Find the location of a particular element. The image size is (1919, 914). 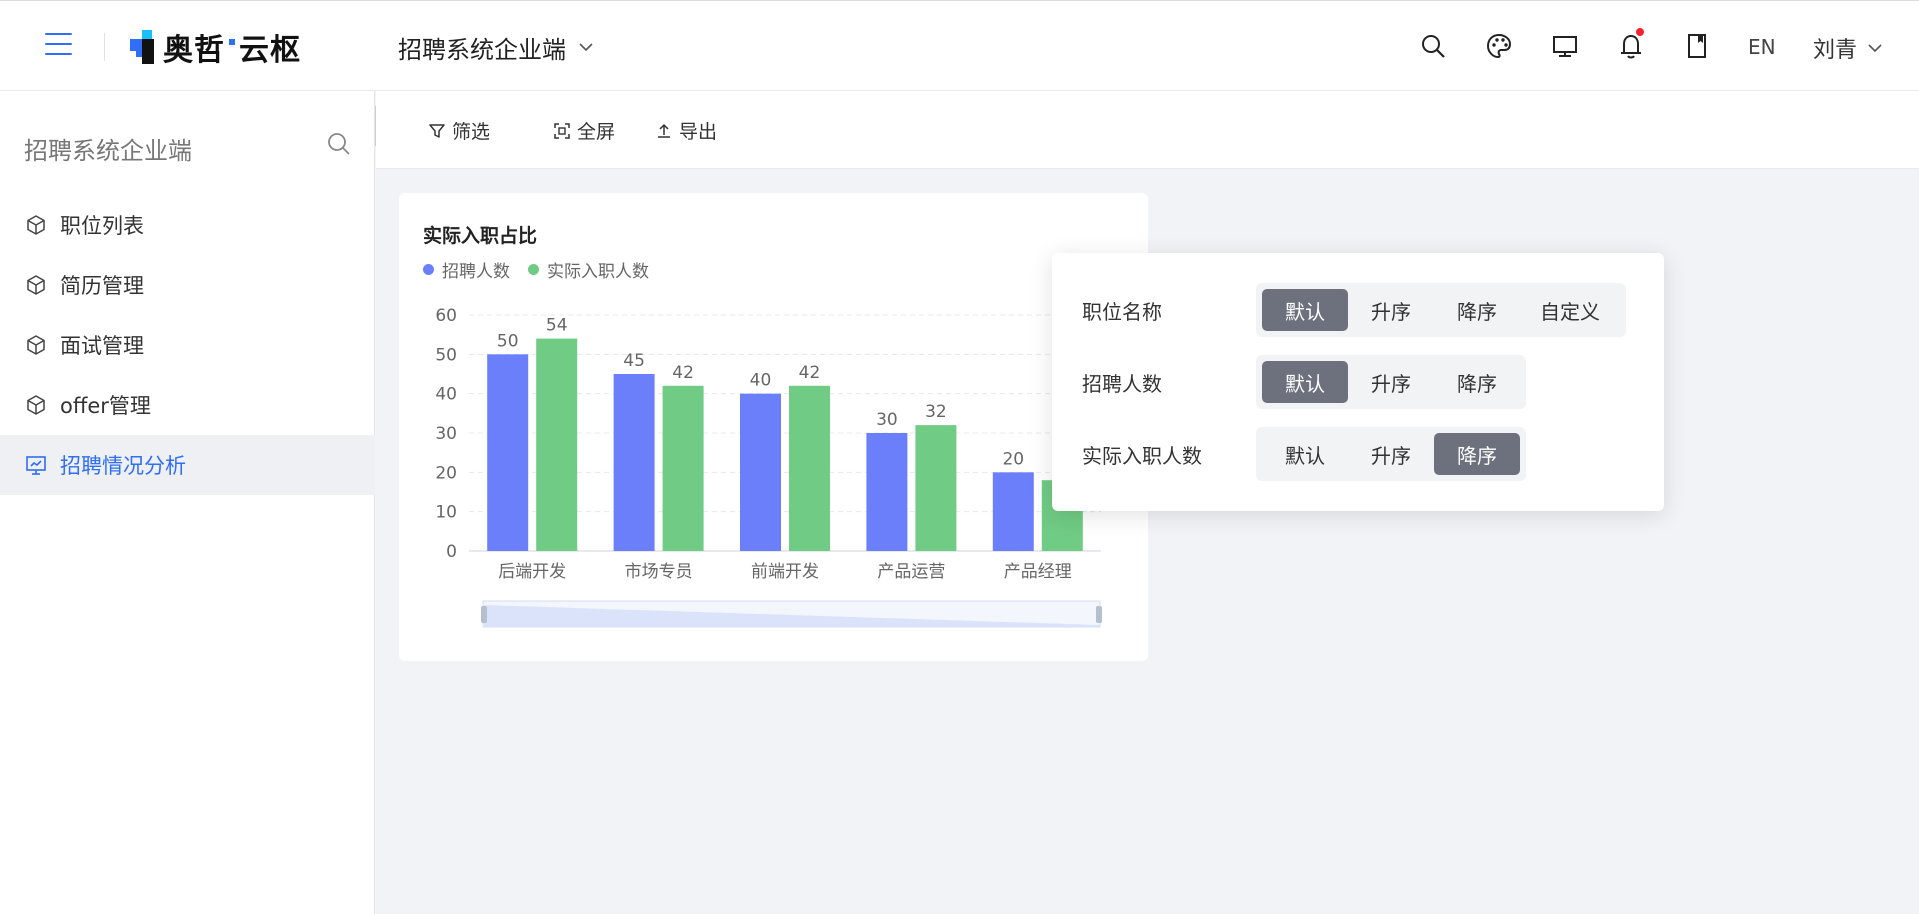

export-button: 导出 is located at coordinates (686, 130).